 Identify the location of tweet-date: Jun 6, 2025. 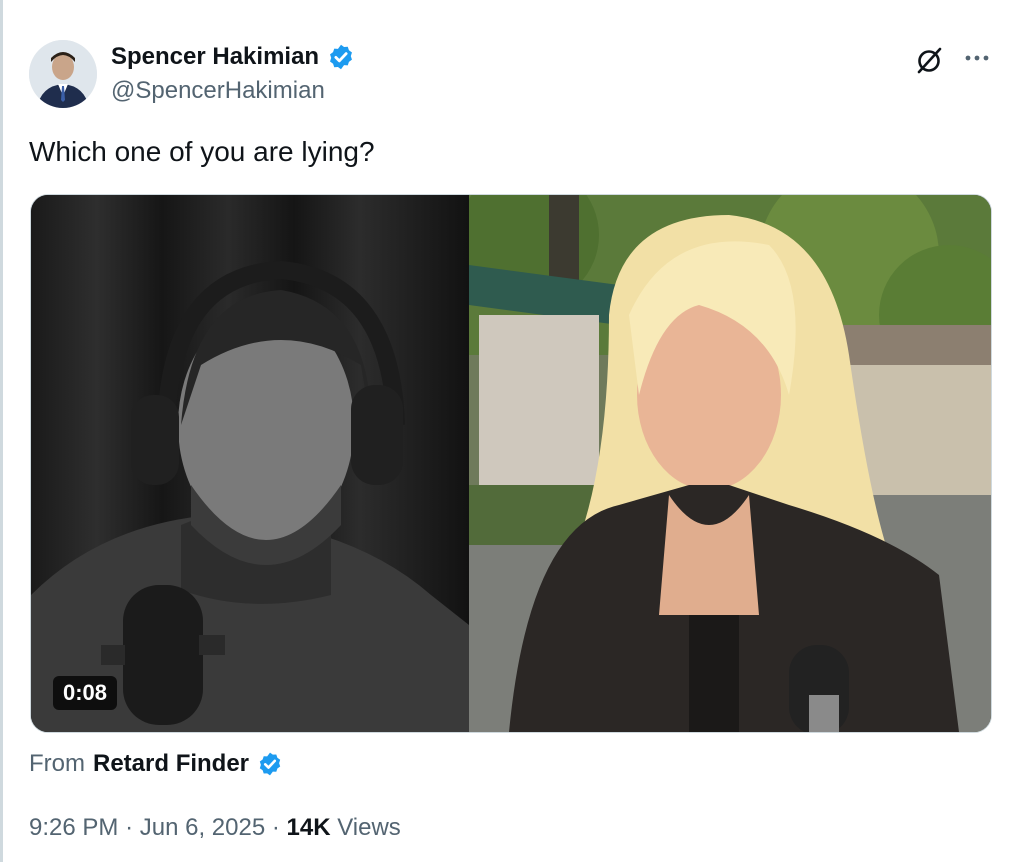
(202, 827).